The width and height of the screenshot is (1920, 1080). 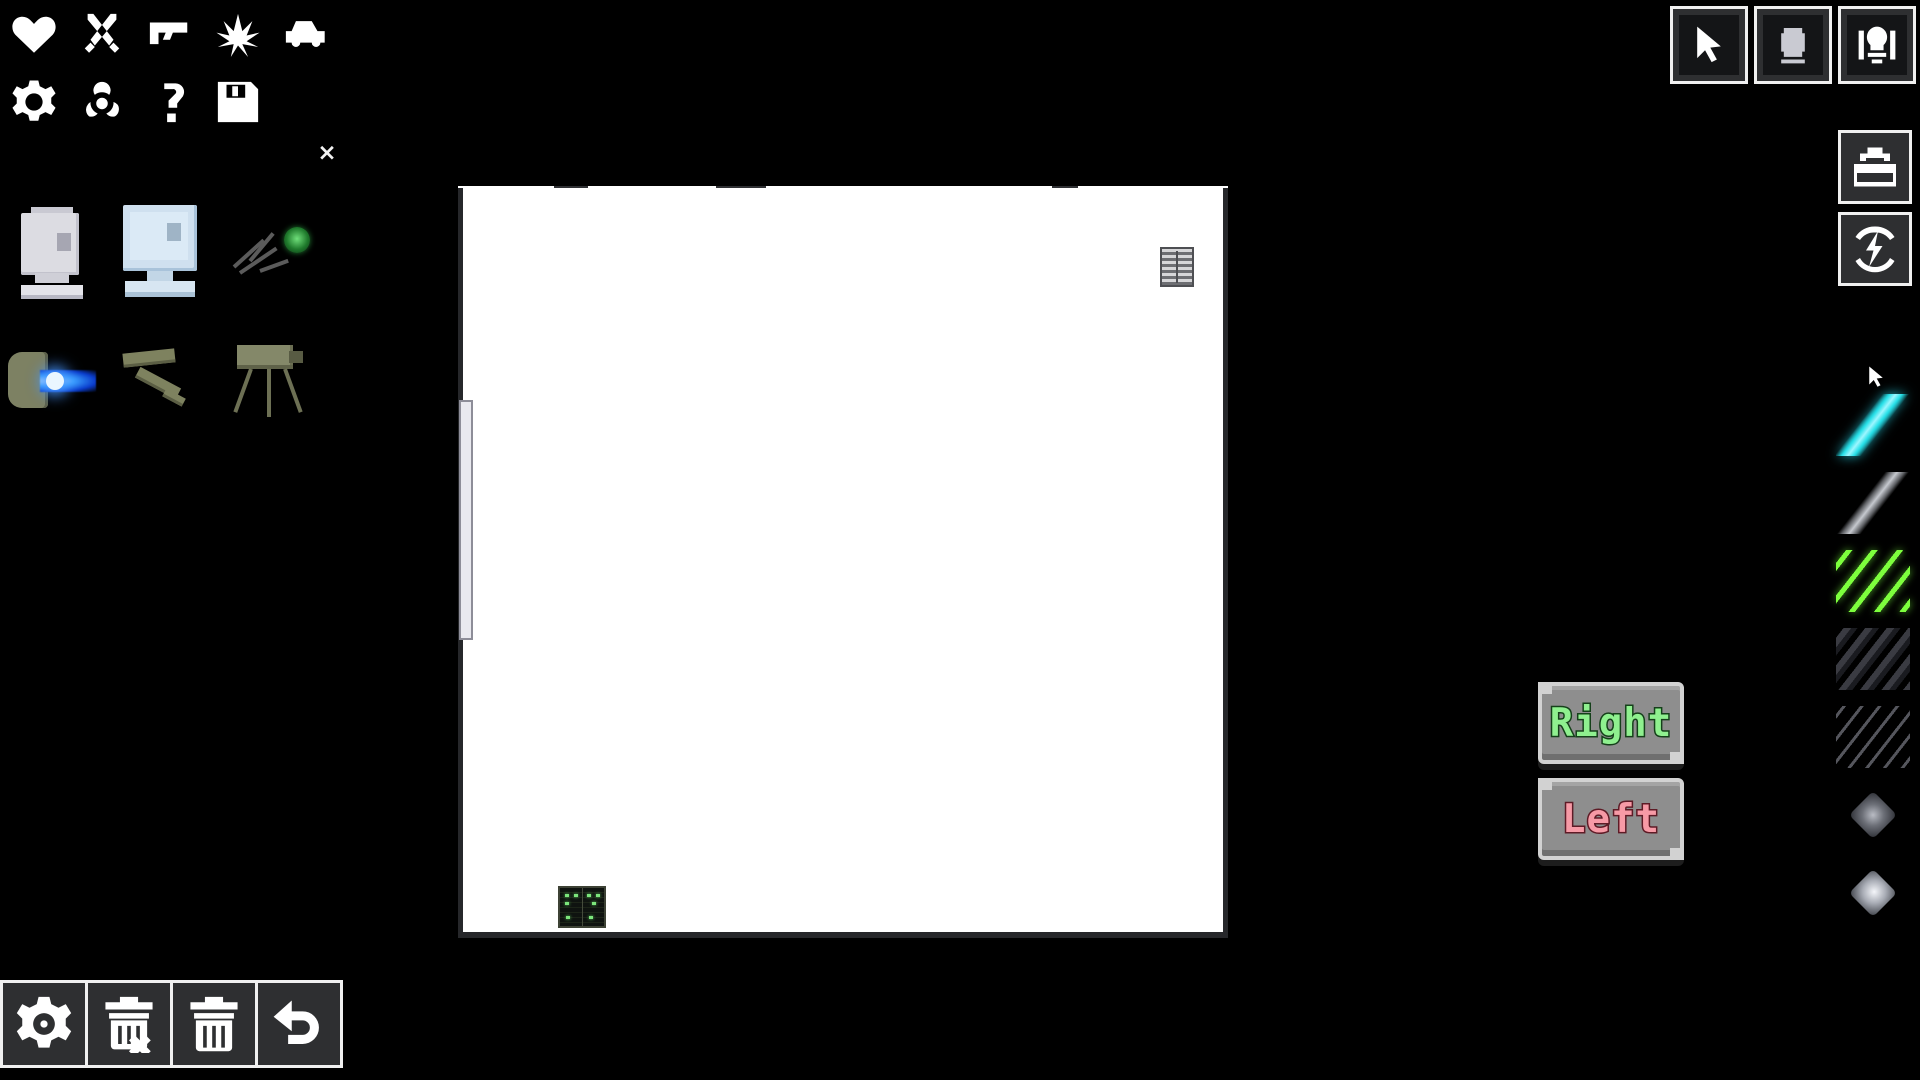 I want to click on object-mode-button, so click(x=1793, y=45).